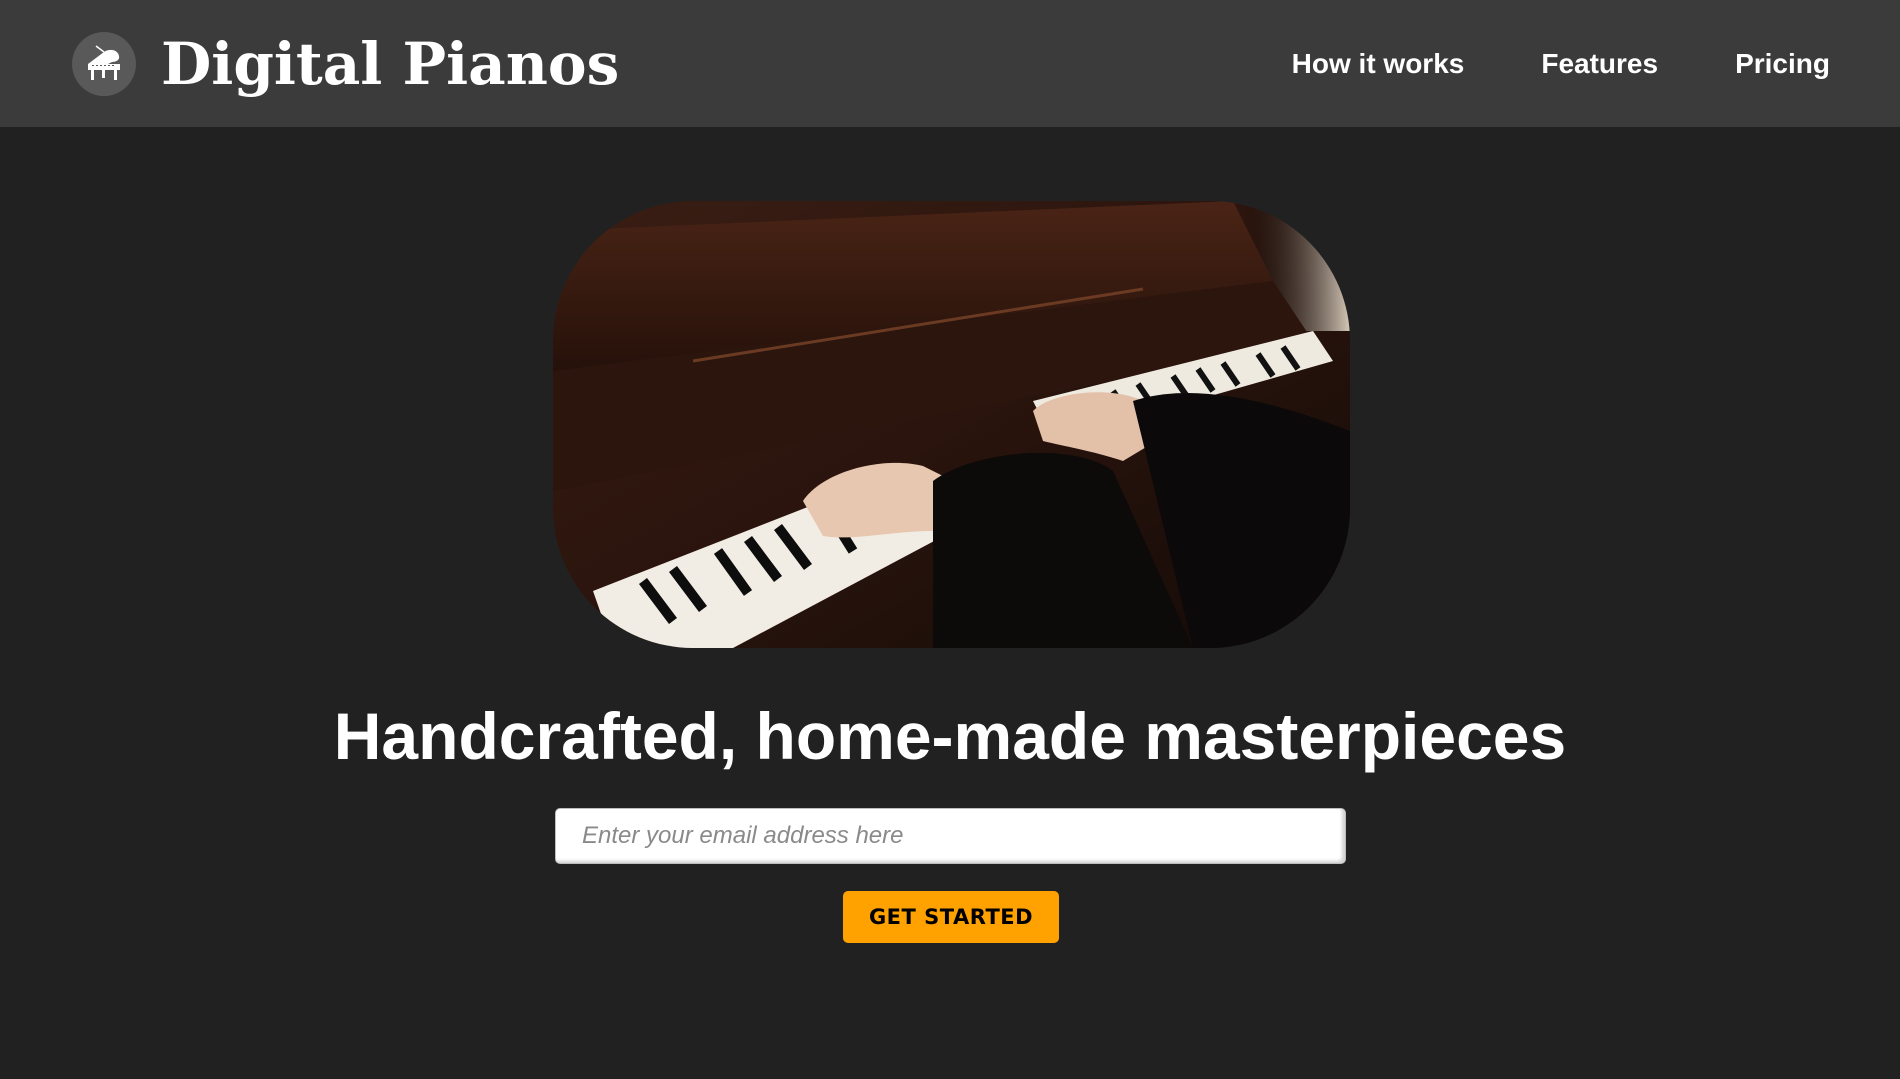 This screenshot has width=1900, height=1079. What do you see at coordinates (950, 736) in the screenshot?
I see `hero-headline: Handcrafted, home-made masterpieces` at bounding box center [950, 736].